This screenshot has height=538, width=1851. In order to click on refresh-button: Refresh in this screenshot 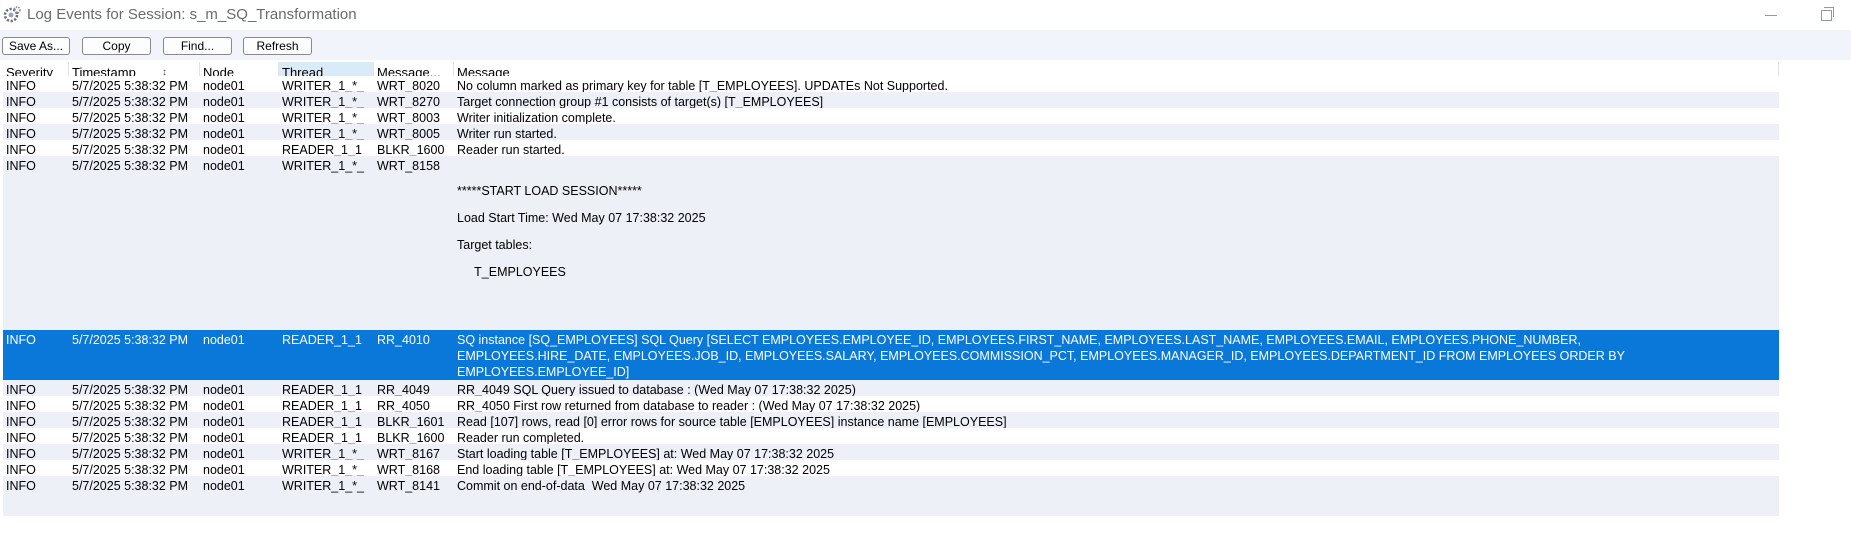, I will do `click(277, 46)`.